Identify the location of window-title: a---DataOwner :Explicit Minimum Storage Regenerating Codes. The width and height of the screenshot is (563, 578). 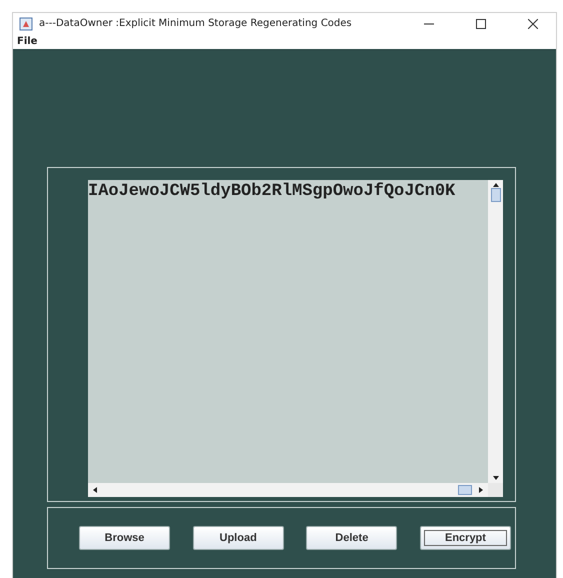
(196, 23).